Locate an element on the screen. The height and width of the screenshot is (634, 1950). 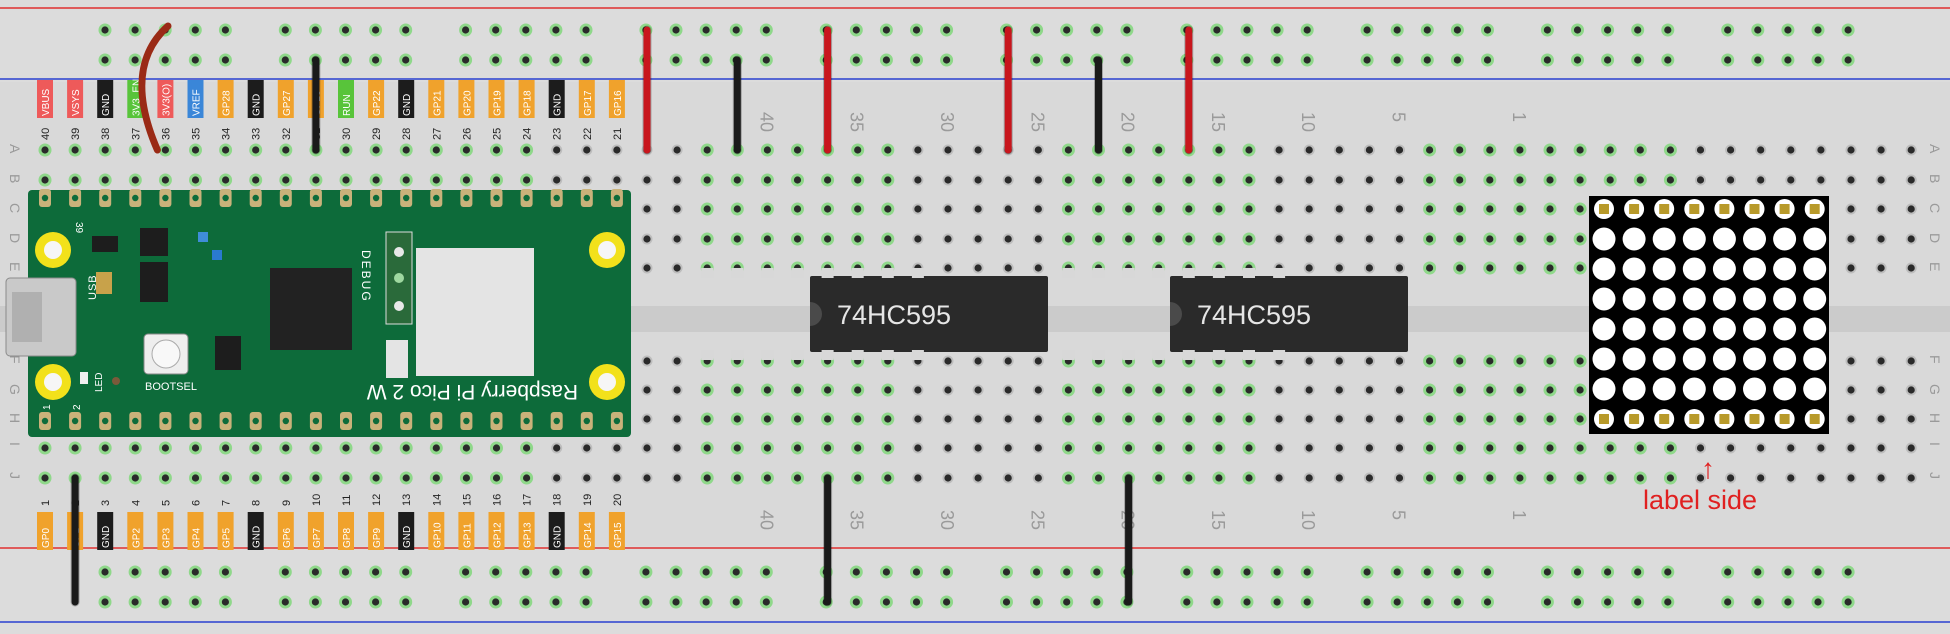
chip-leg is located at coordinates (1249, 273).